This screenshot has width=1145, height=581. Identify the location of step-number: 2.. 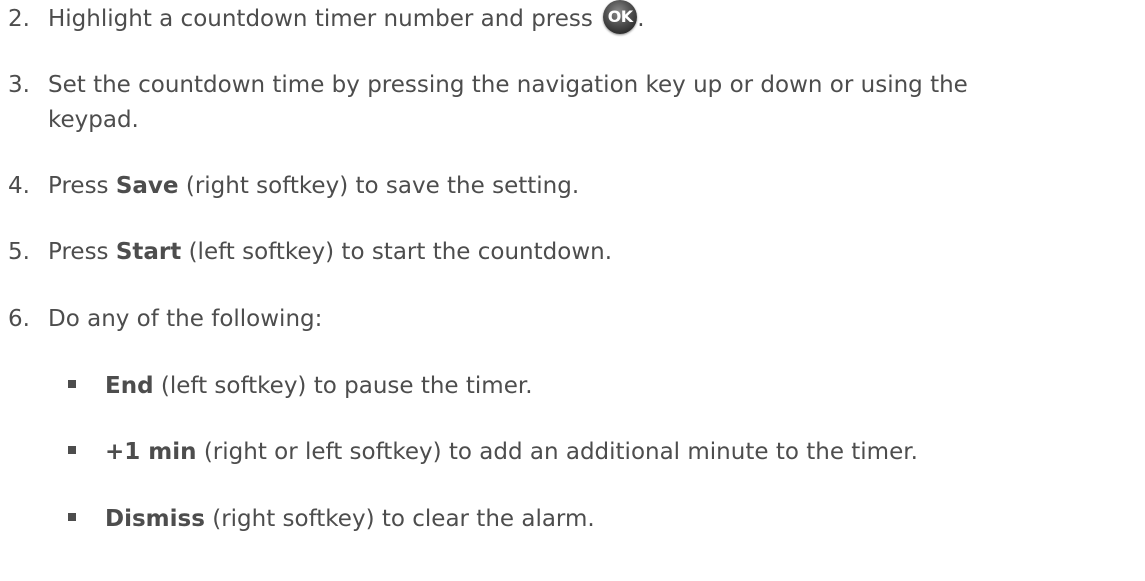
(19, 19).